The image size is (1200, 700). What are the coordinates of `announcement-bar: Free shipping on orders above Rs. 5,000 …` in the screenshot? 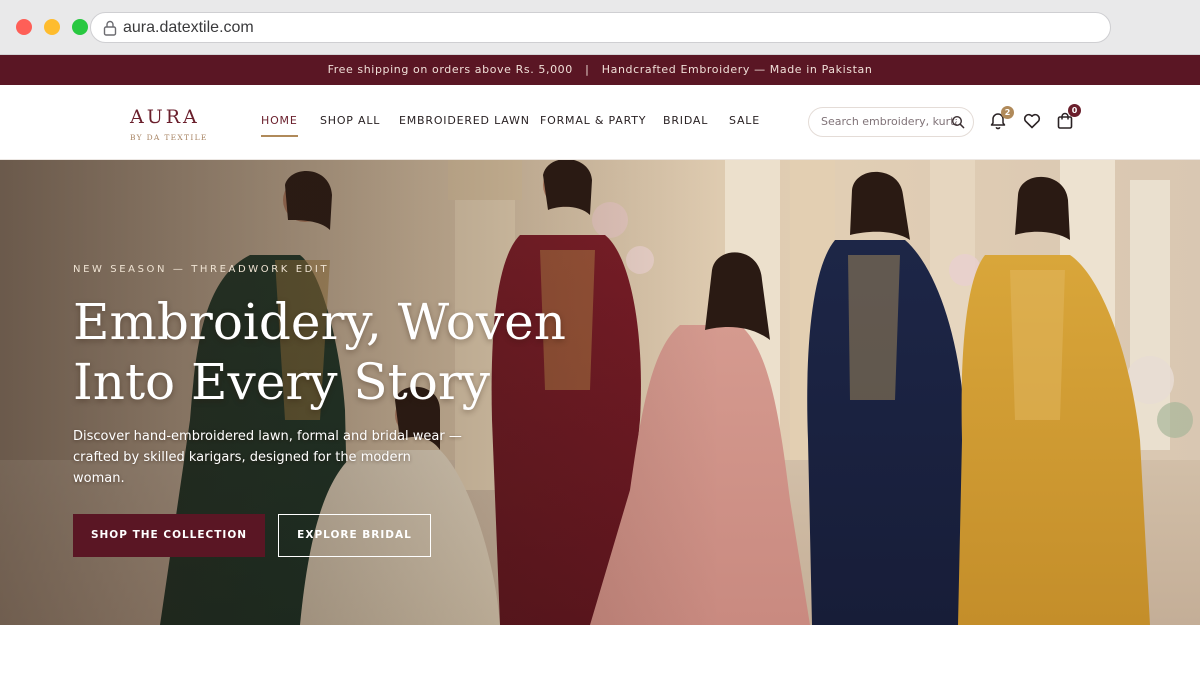 It's located at (600, 70).